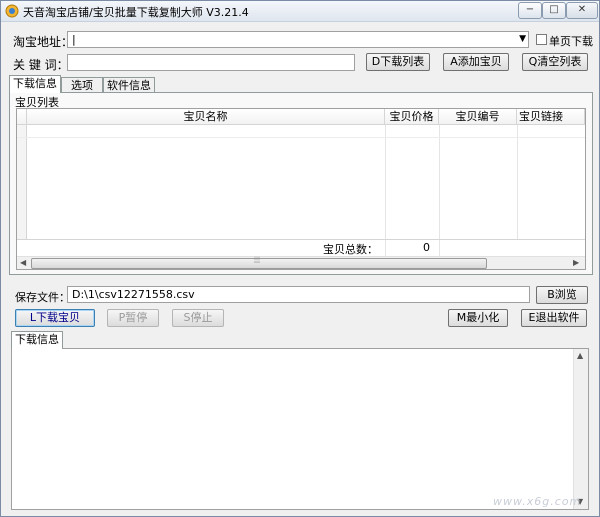 The image size is (600, 517). I want to click on row-header-column, so click(22, 182).